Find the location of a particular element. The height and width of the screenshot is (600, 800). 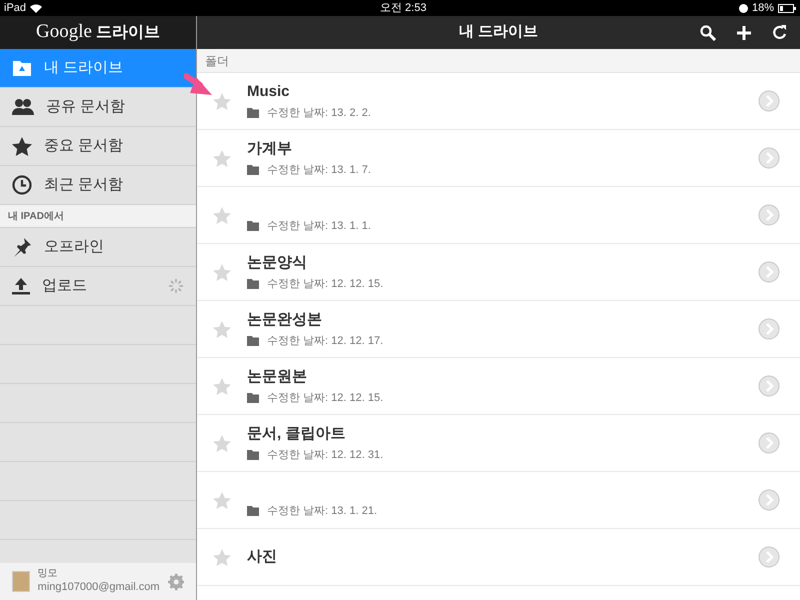

folder-row: 논문완성본 수정한 날짜: 12. 12. 17. is located at coordinates (498, 329).